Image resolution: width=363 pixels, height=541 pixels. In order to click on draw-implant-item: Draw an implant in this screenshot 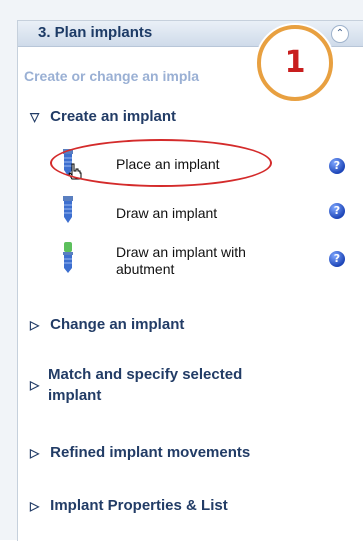, I will do `click(205, 210)`.